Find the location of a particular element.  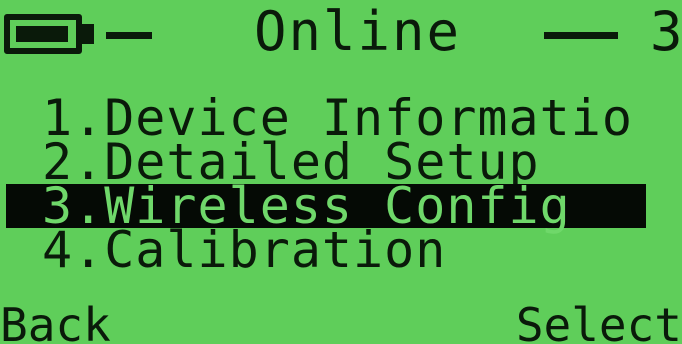

screen-title: Online is located at coordinates (358, 31).